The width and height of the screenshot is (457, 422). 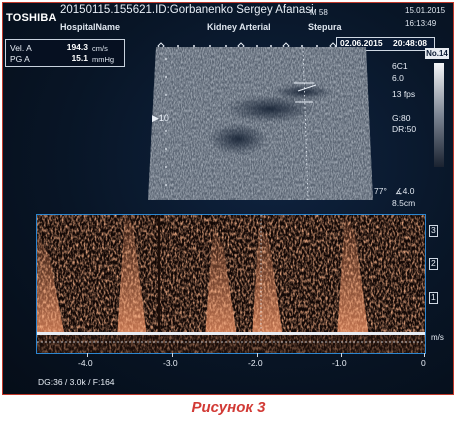 I want to click on frame-rate-label: 13 fps, so click(x=404, y=94).